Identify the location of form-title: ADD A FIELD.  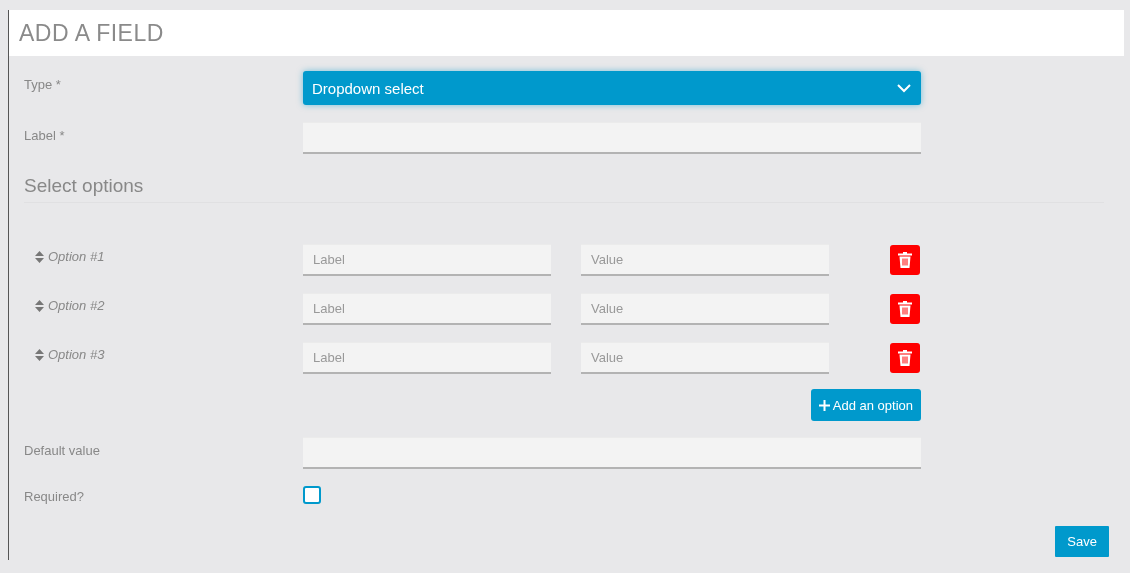
(91, 33).